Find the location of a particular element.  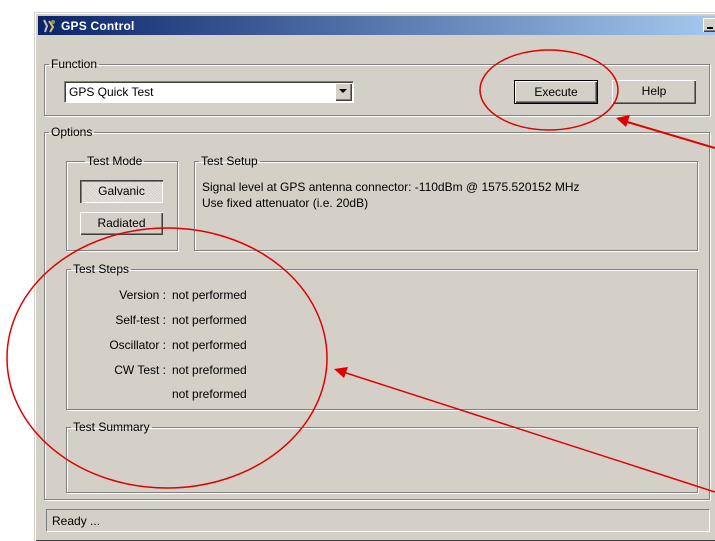

function-legend: Function is located at coordinates (74, 64).